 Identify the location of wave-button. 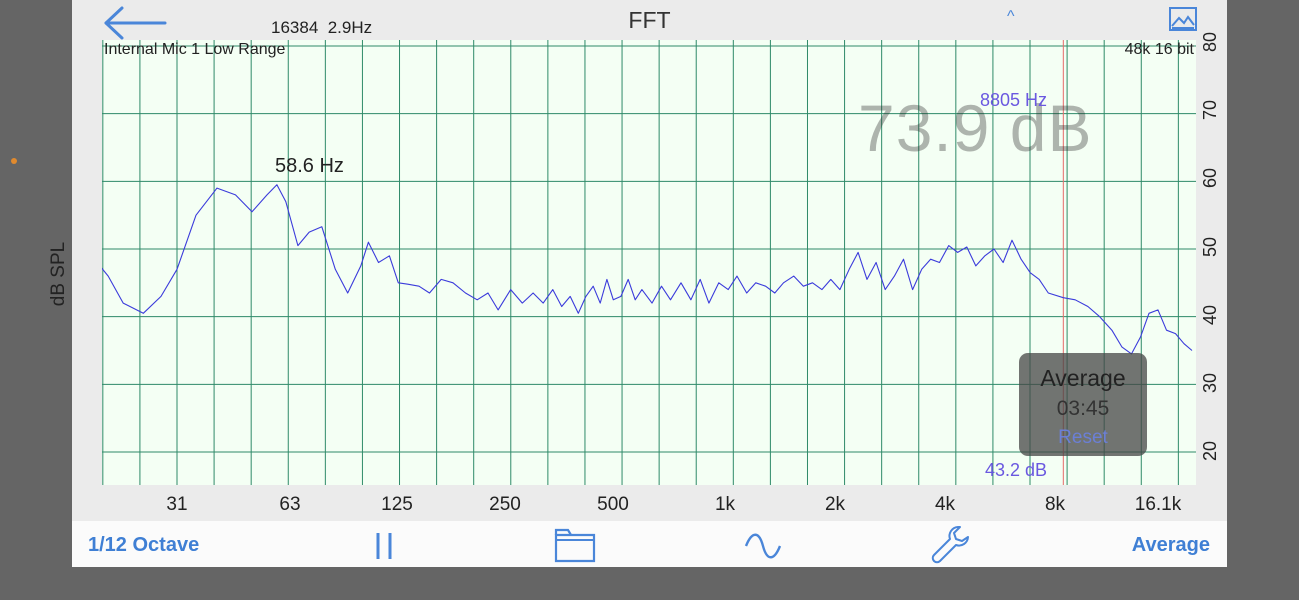
(763, 548).